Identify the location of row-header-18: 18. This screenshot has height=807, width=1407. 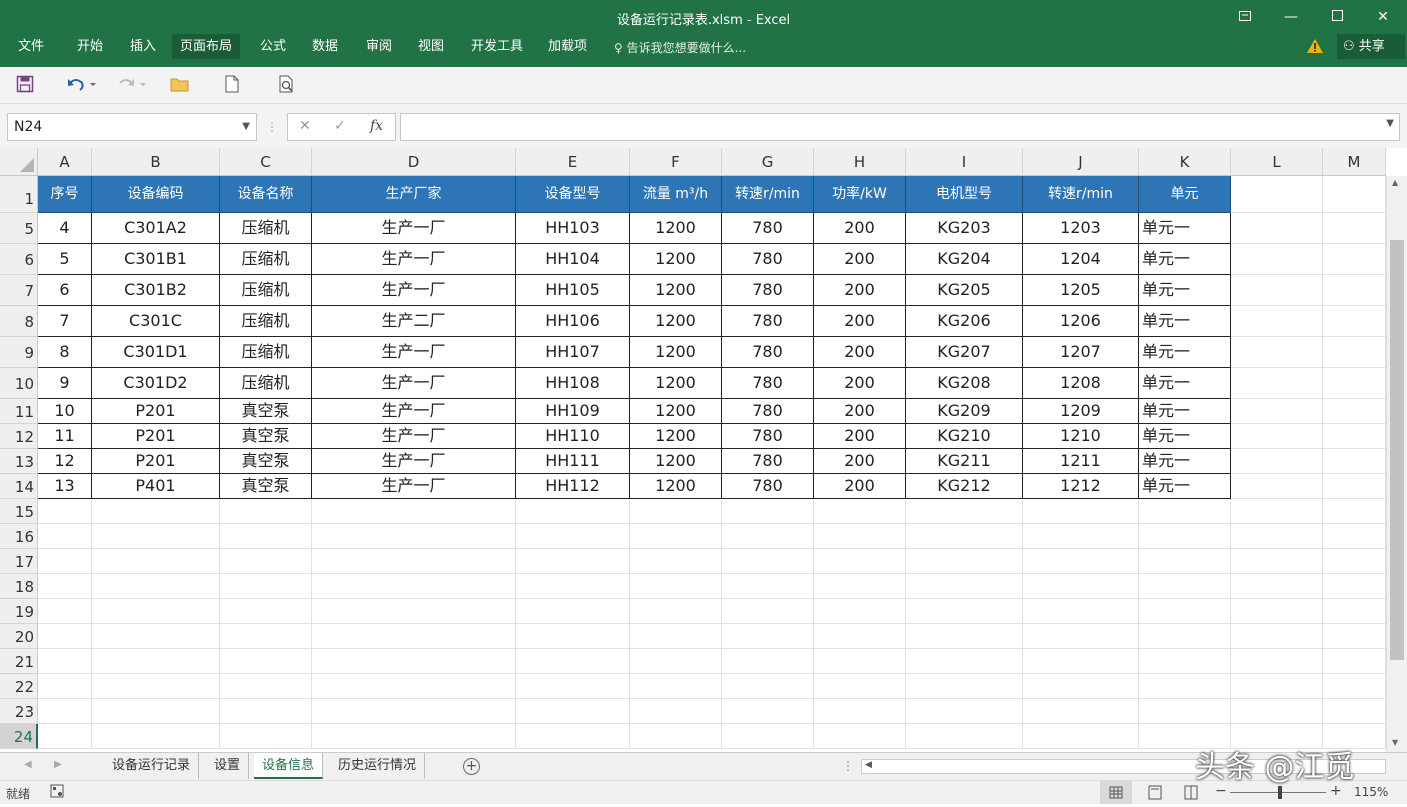
(19, 586).